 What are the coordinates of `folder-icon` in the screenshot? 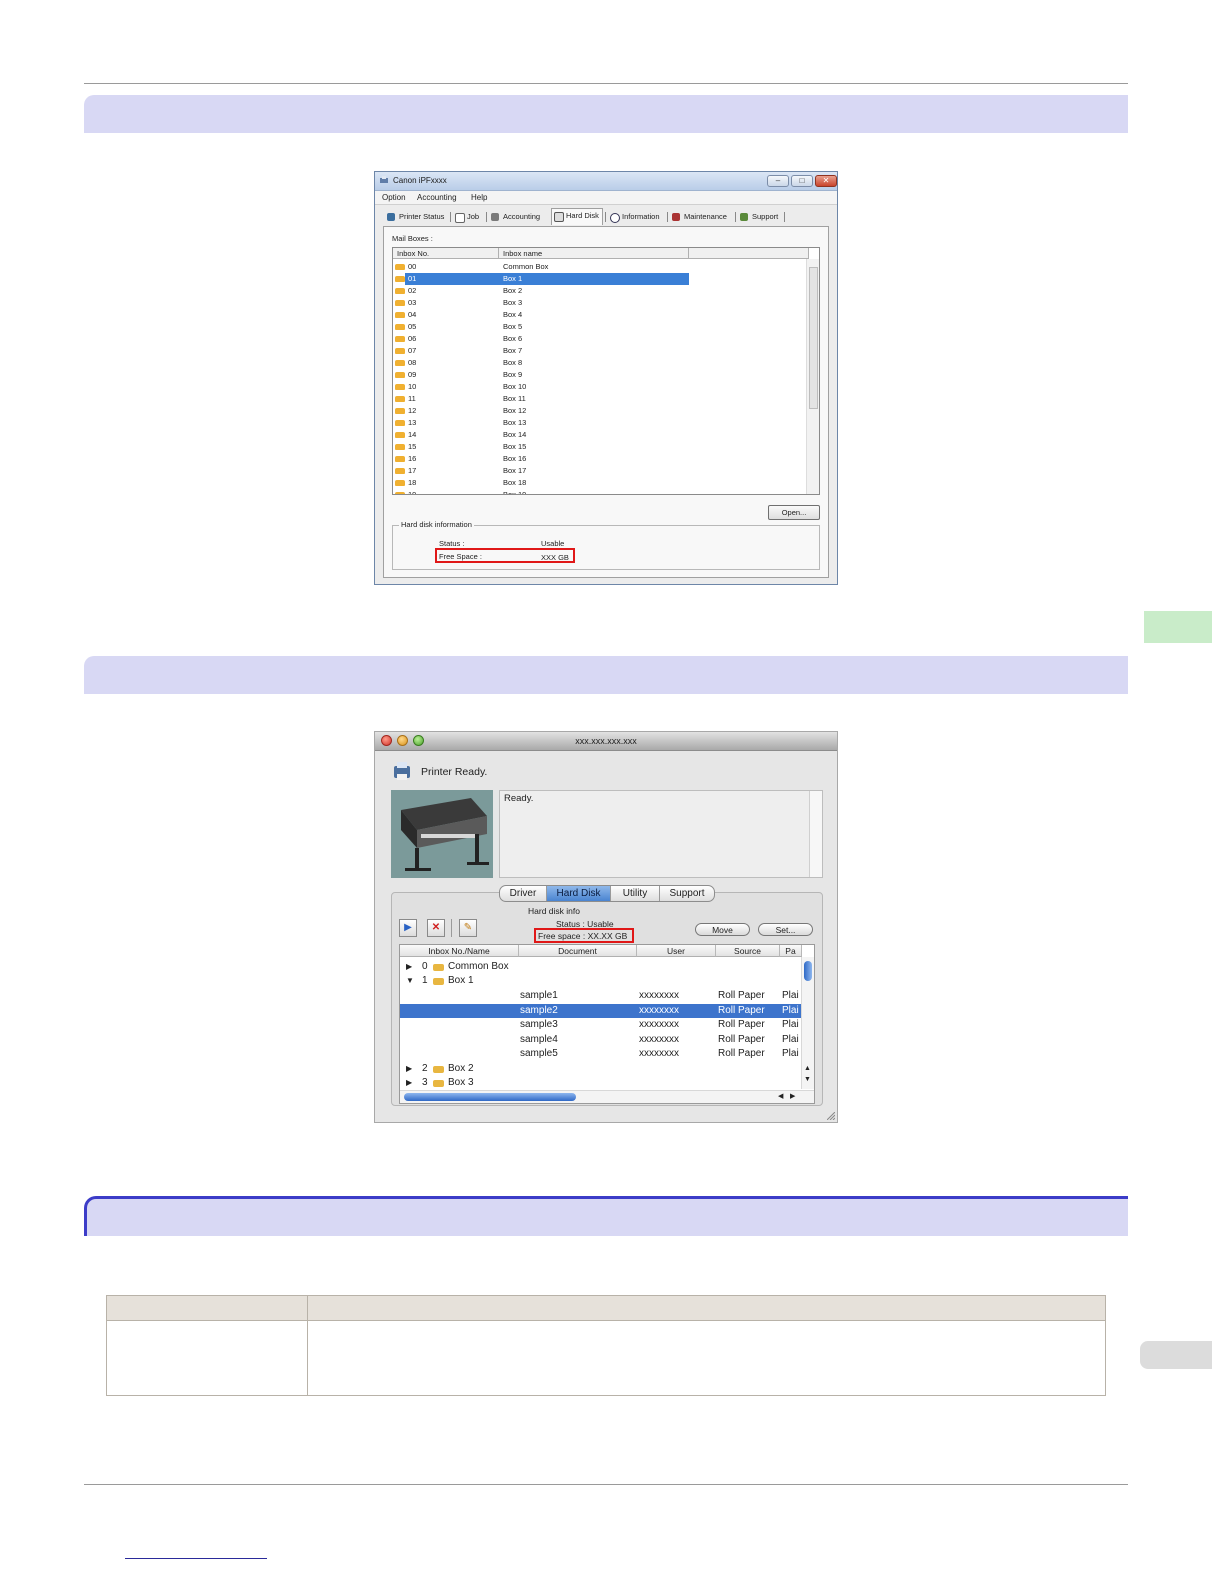 It's located at (438, 981).